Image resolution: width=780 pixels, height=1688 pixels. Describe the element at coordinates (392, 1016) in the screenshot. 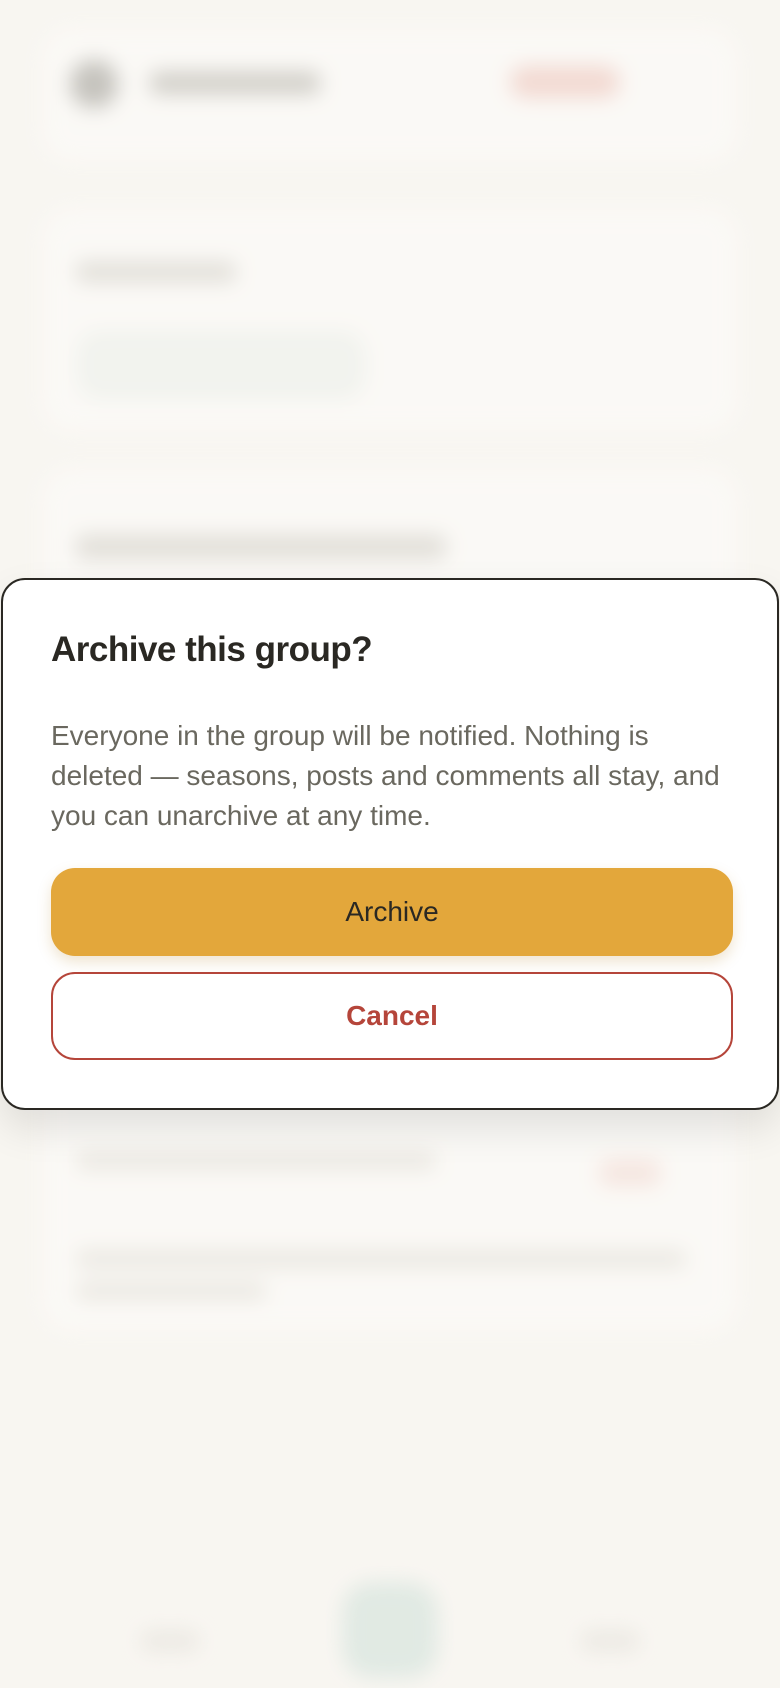

I see `cancel-button: Cancel` at that location.